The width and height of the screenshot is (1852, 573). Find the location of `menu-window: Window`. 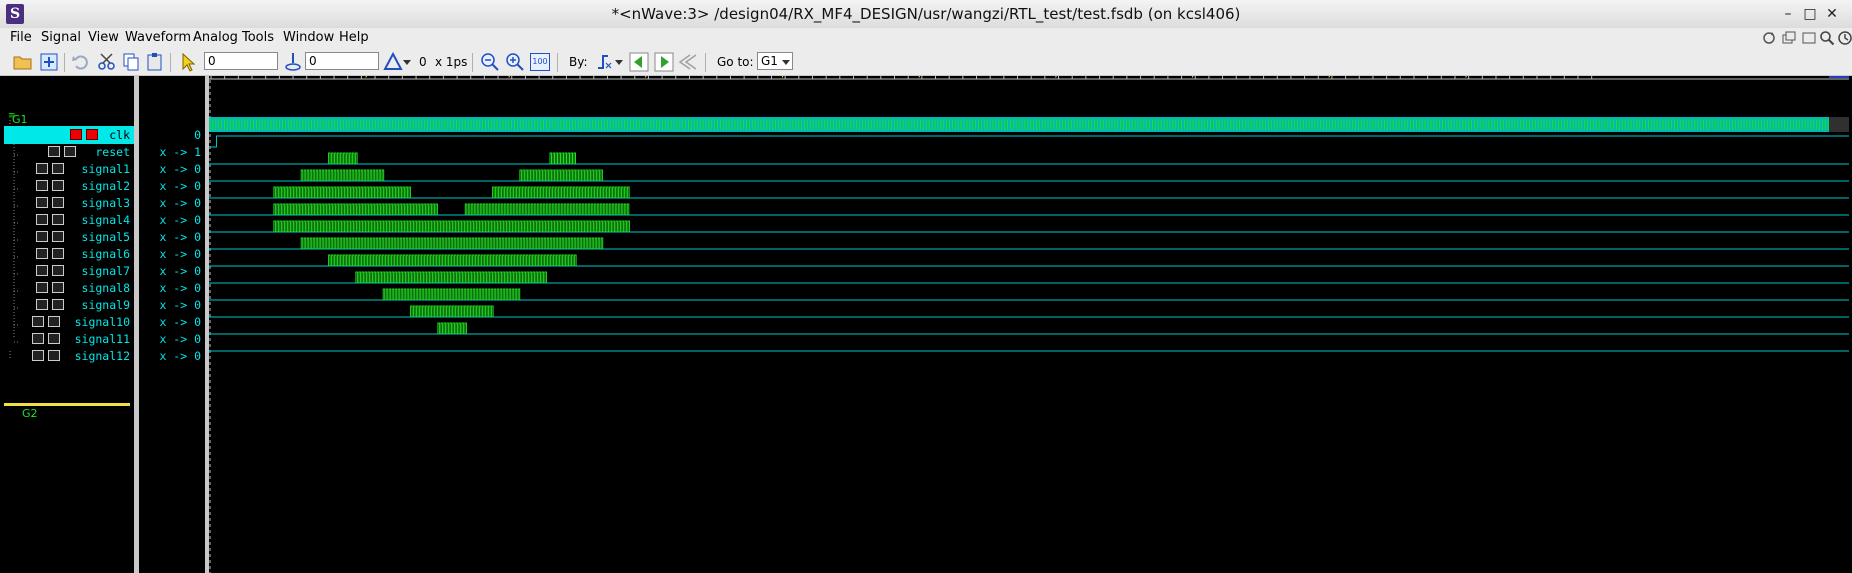

menu-window: Window is located at coordinates (308, 37).